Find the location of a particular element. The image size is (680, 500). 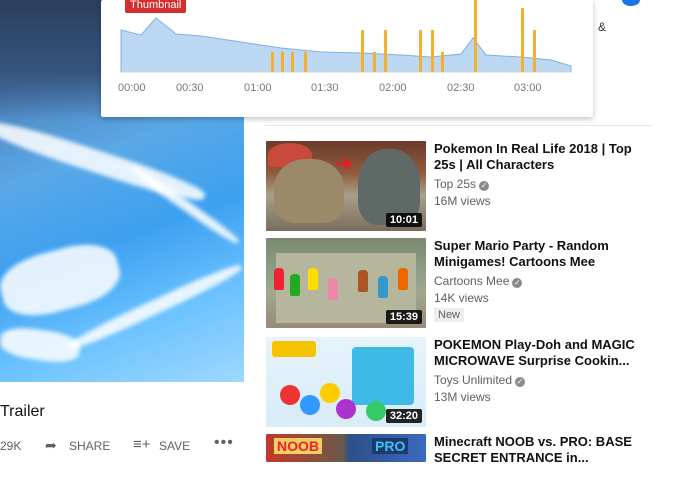

replay-graph is located at coordinates (346, 36).